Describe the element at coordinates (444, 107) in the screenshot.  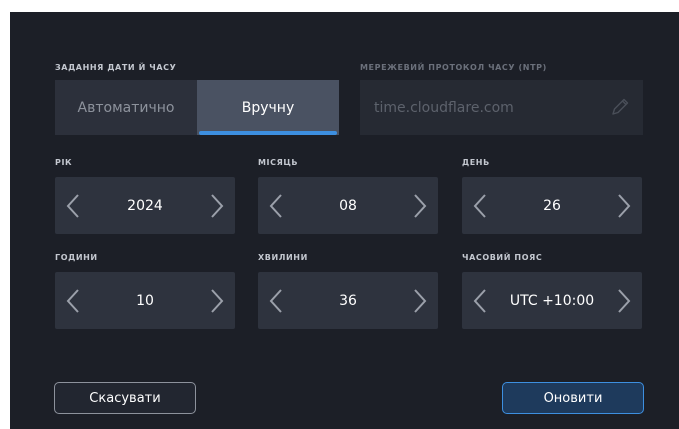
I see `ntp-server-value: time.cloudflare.com` at that location.